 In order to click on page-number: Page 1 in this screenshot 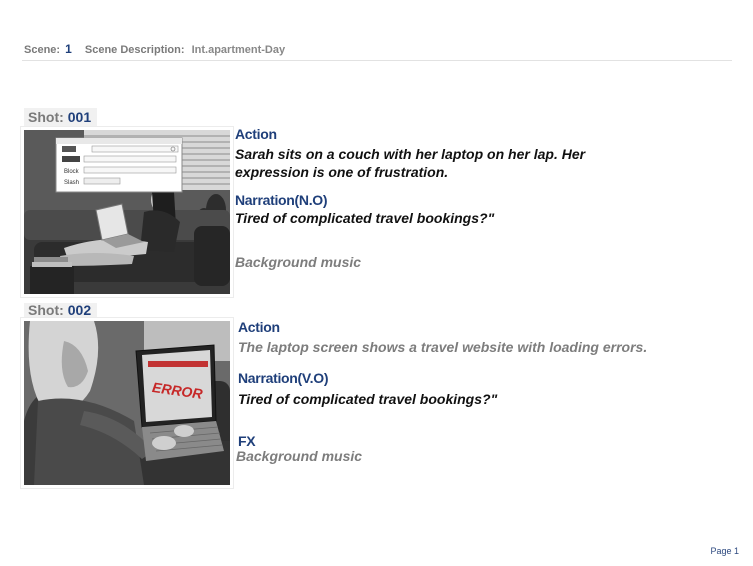, I will do `click(724, 551)`.